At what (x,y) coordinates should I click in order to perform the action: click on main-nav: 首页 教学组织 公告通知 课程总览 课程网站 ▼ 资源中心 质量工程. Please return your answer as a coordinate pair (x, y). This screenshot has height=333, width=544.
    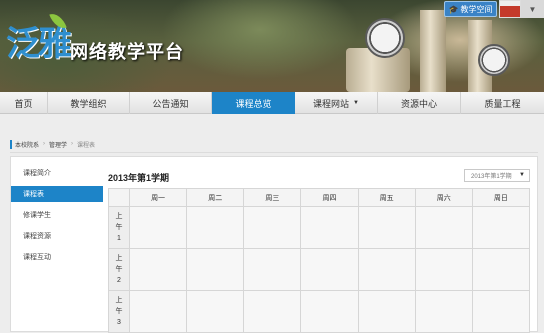
    Looking at the image, I should click on (272, 103).